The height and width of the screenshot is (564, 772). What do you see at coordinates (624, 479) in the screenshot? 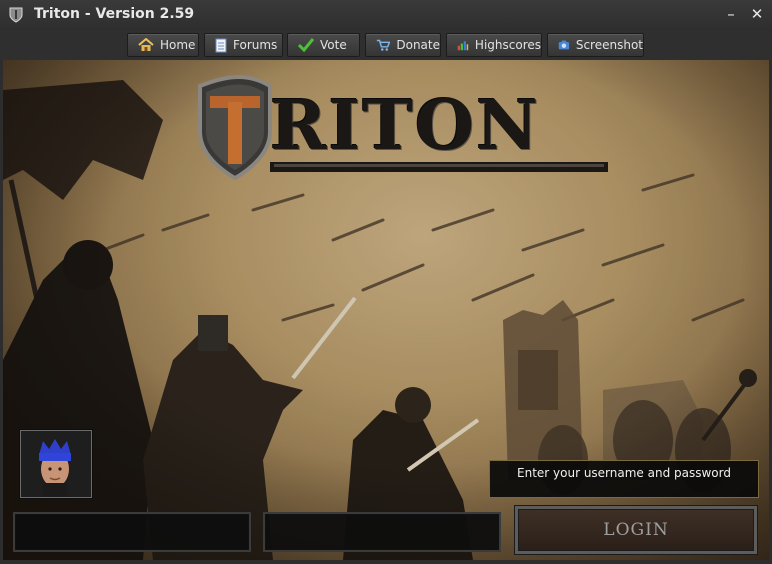
I see `login-message: Enter your username and password` at bounding box center [624, 479].